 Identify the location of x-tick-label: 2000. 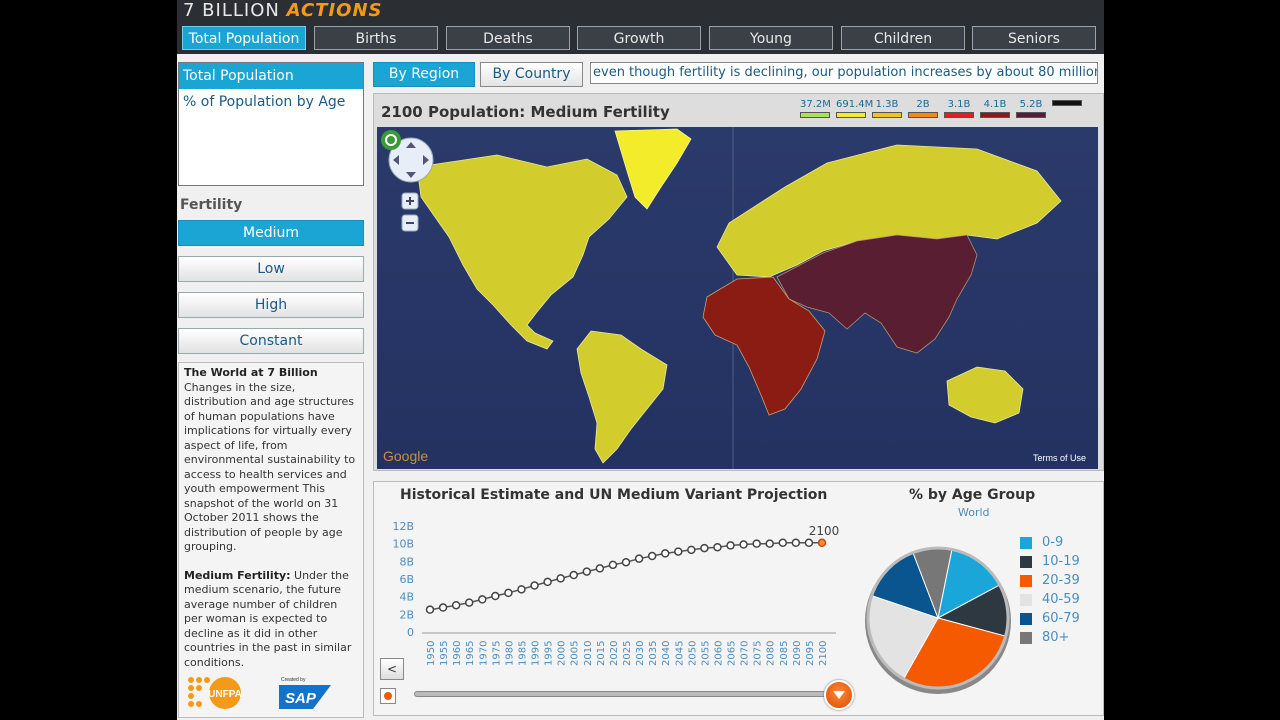
(562, 653).